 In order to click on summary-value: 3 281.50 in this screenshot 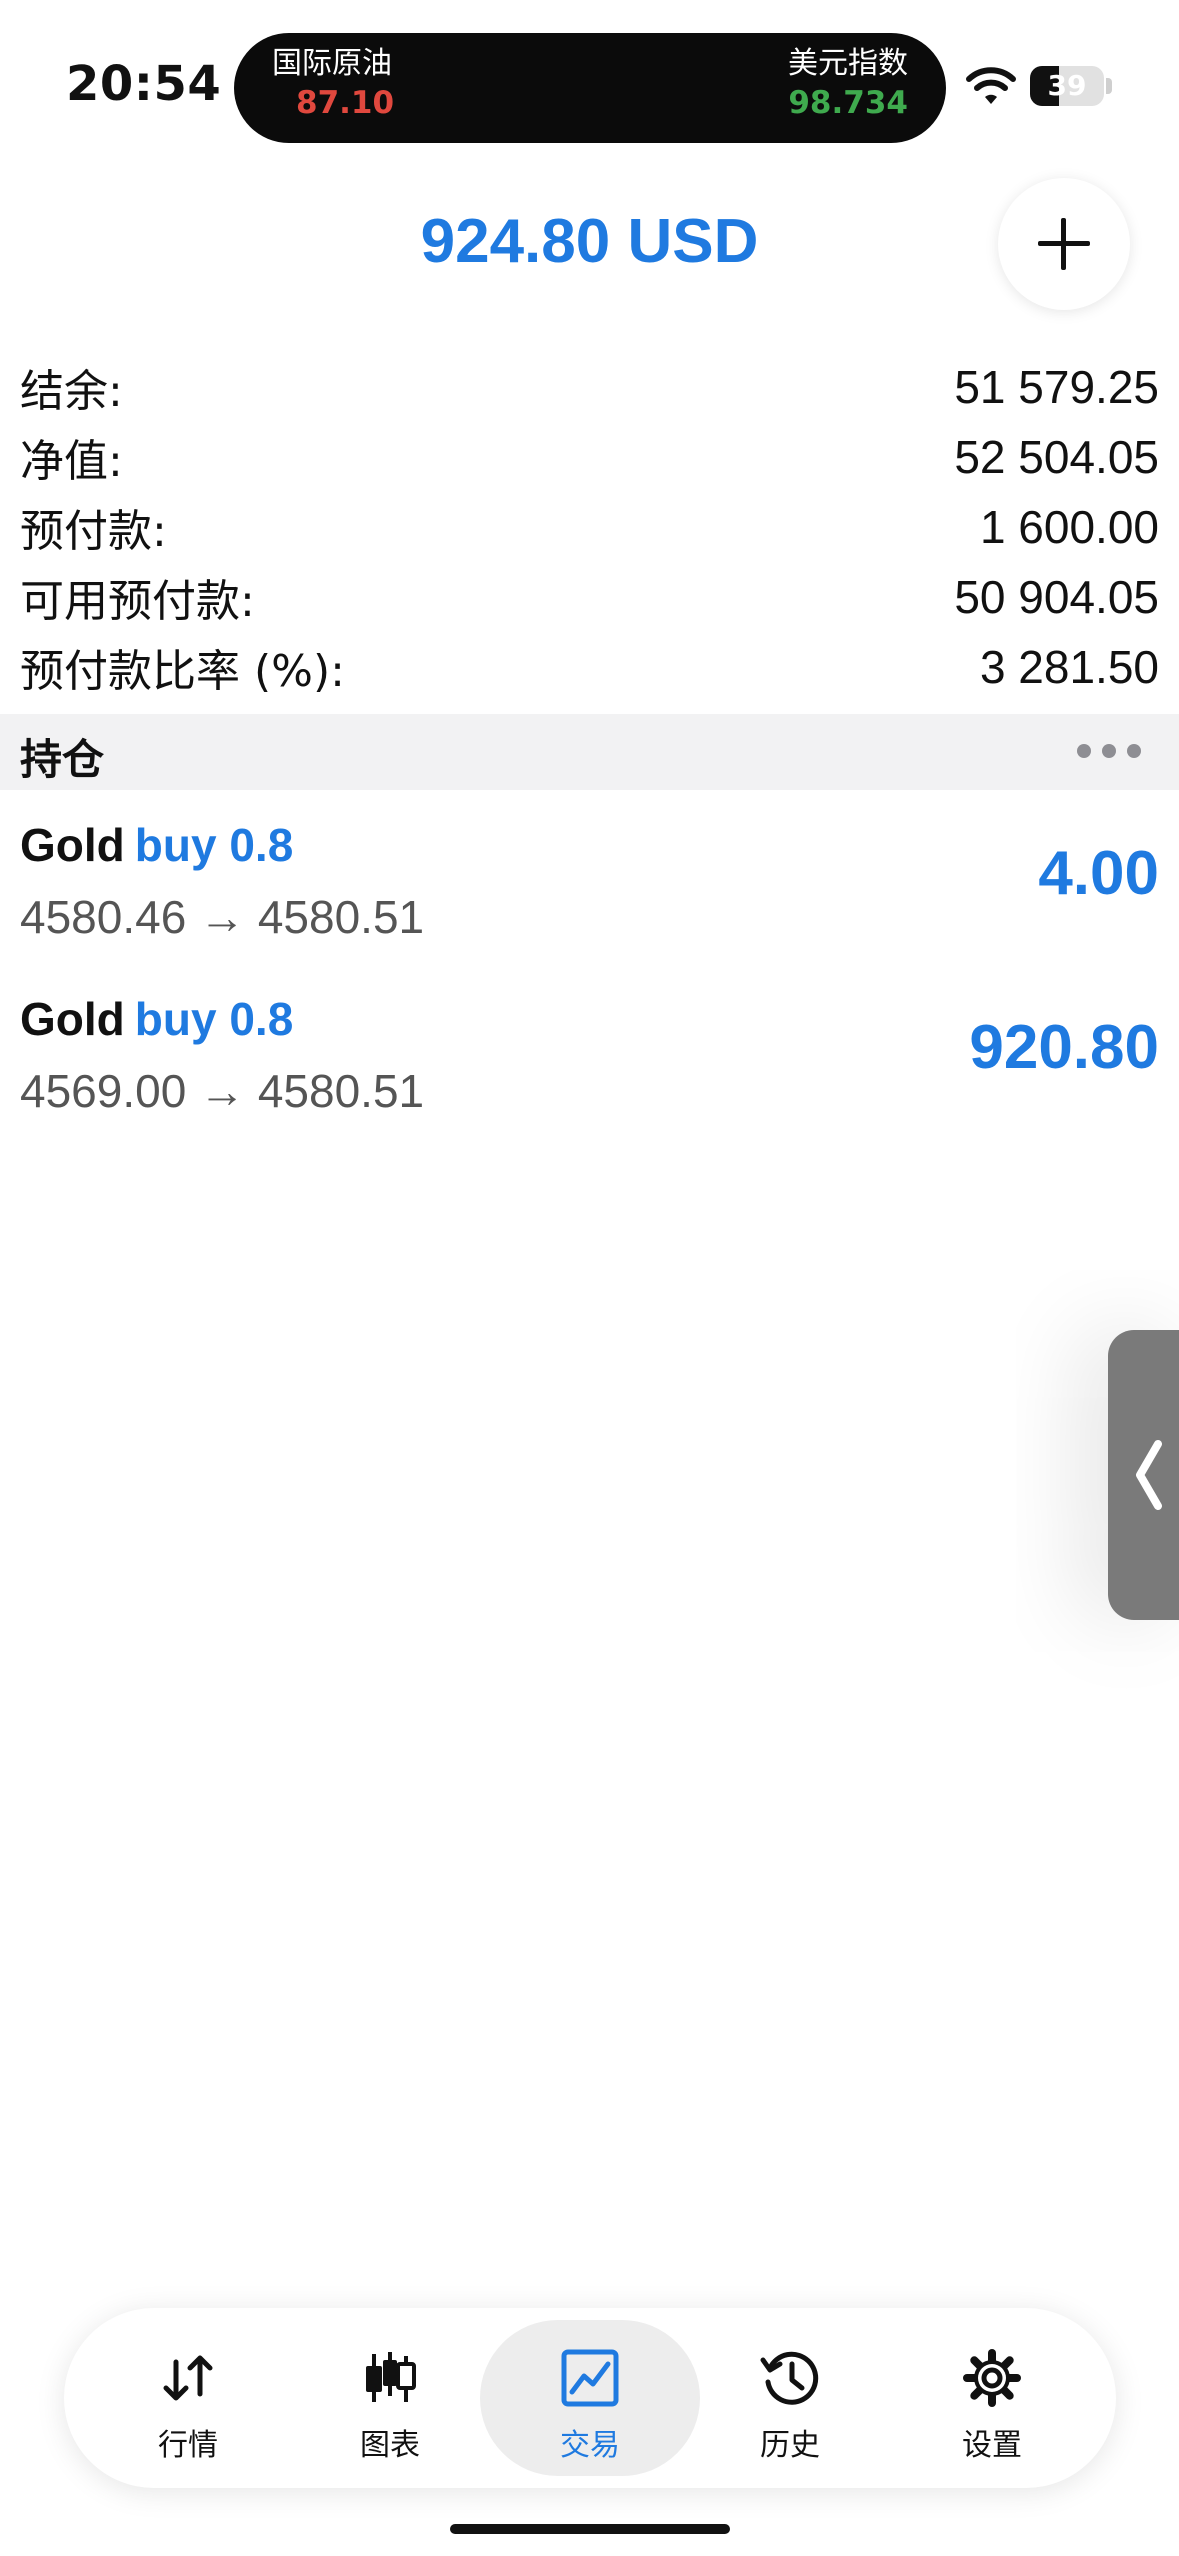, I will do `click(1069, 667)`.